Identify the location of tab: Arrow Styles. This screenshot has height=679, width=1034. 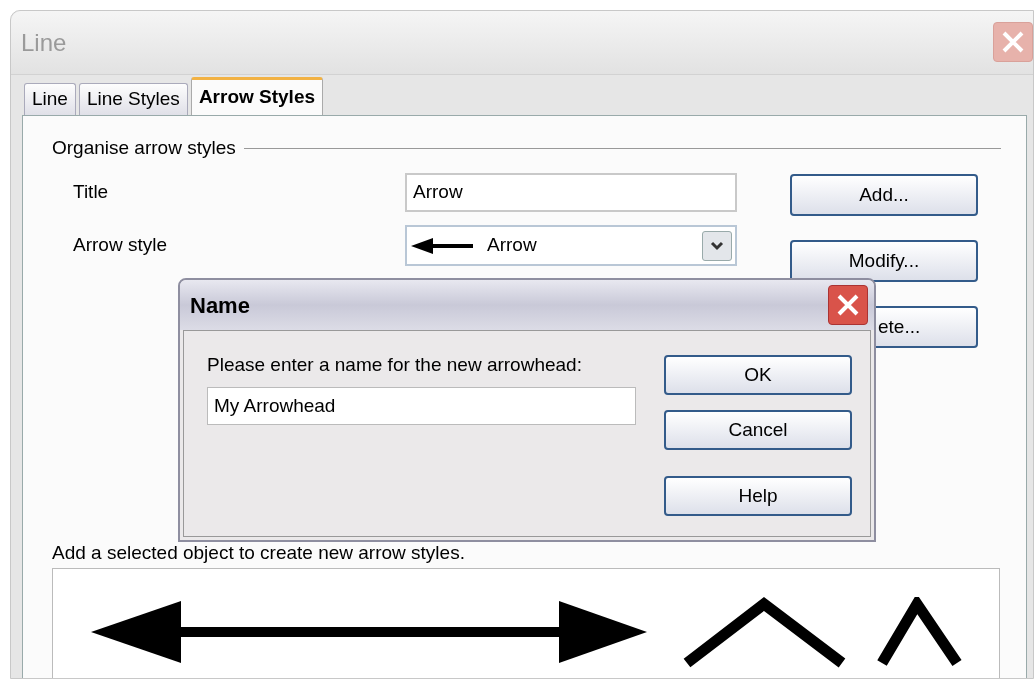
(257, 96).